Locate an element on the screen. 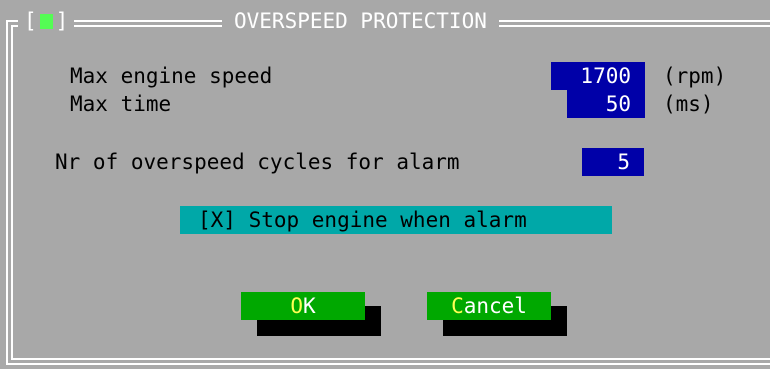  close-box-icon is located at coordinates (46, 21).